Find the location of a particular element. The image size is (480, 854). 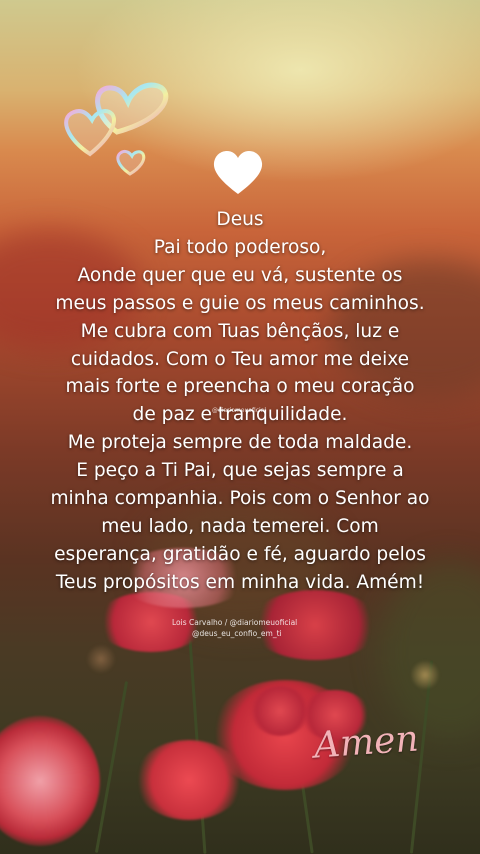

prayer-line: meus passos e guie os meus caminhos. is located at coordinates (240, 303).